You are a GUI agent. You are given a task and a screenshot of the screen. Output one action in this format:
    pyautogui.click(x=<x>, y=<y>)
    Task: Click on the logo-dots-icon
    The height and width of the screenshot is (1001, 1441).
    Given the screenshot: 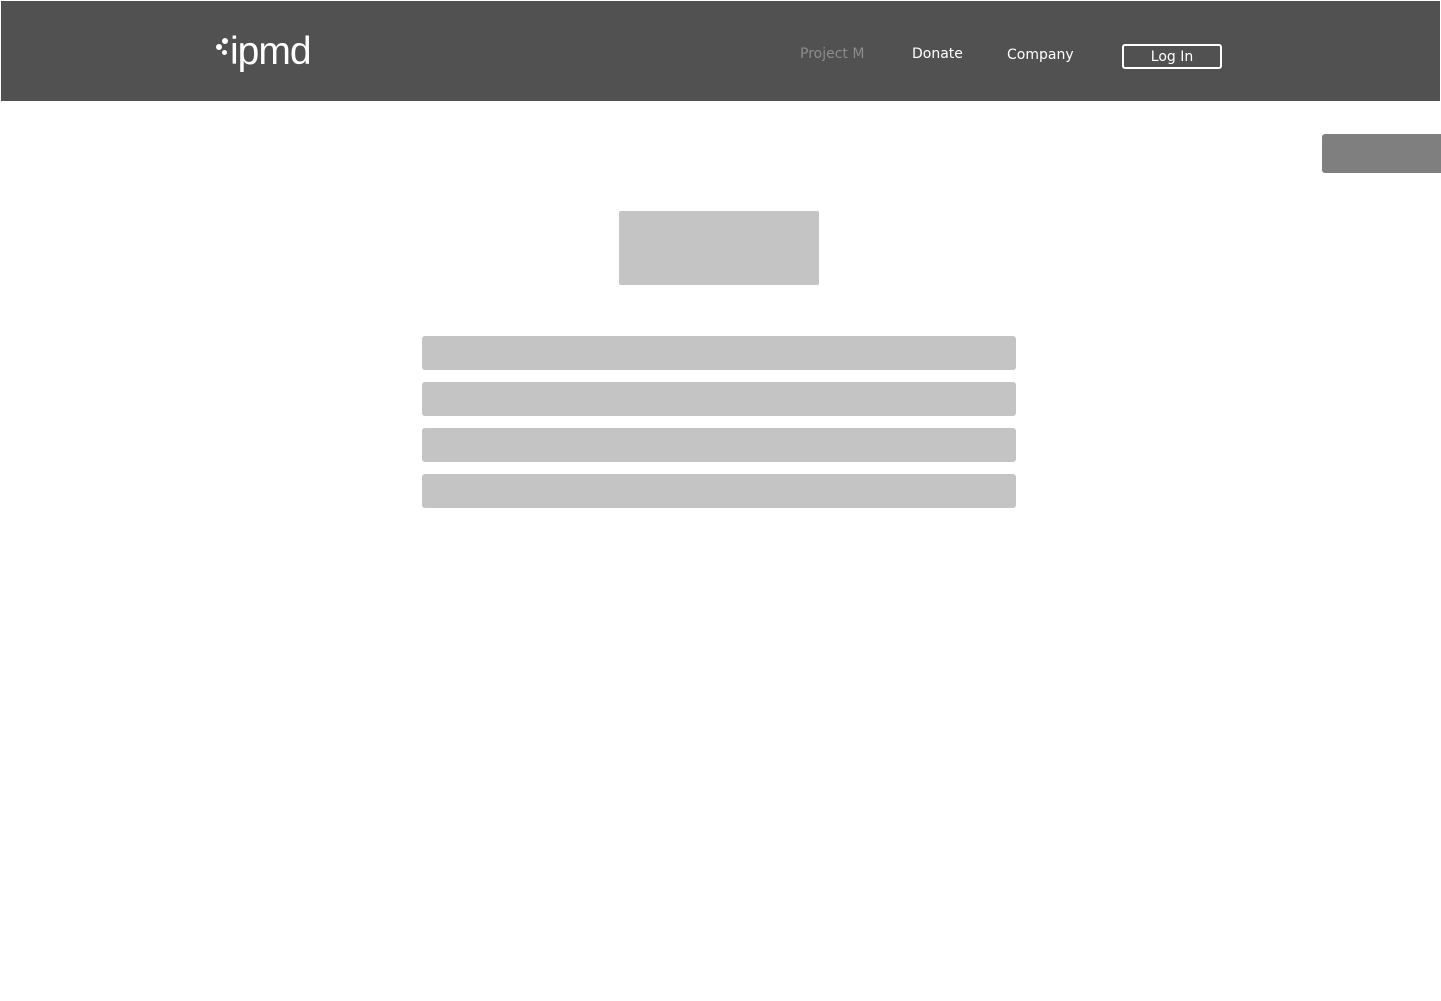 What is the action you would take?
    pyautogui.click(x=222, y=54)
    